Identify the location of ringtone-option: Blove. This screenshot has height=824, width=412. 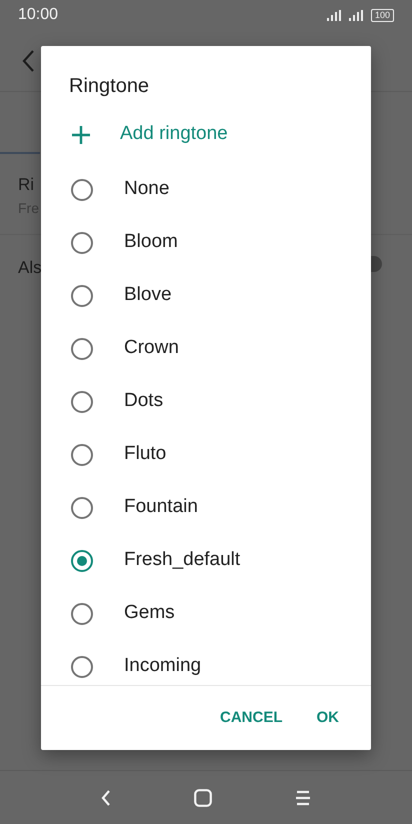
(206, 295).